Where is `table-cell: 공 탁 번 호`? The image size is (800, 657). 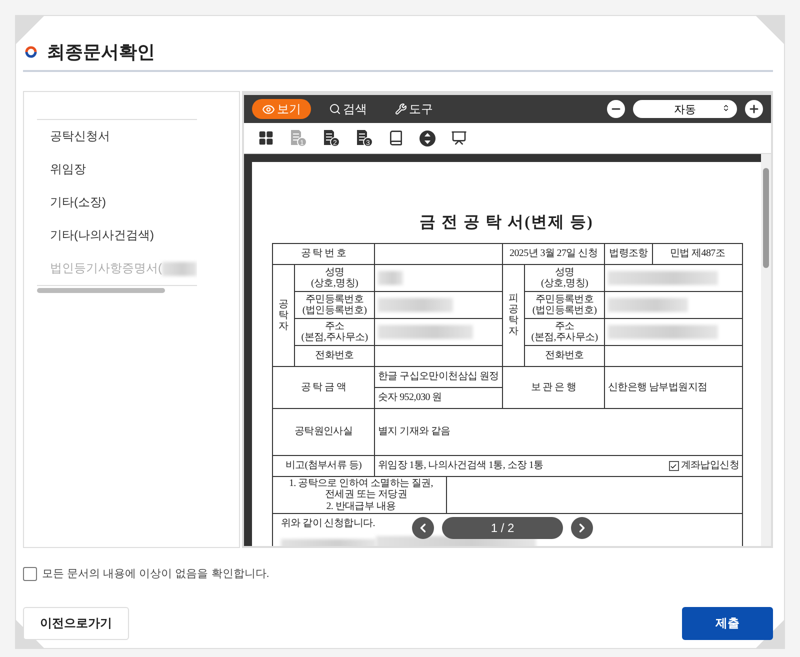 table-cell: 공 탁 번 호 is located at coordinates (323, 254).